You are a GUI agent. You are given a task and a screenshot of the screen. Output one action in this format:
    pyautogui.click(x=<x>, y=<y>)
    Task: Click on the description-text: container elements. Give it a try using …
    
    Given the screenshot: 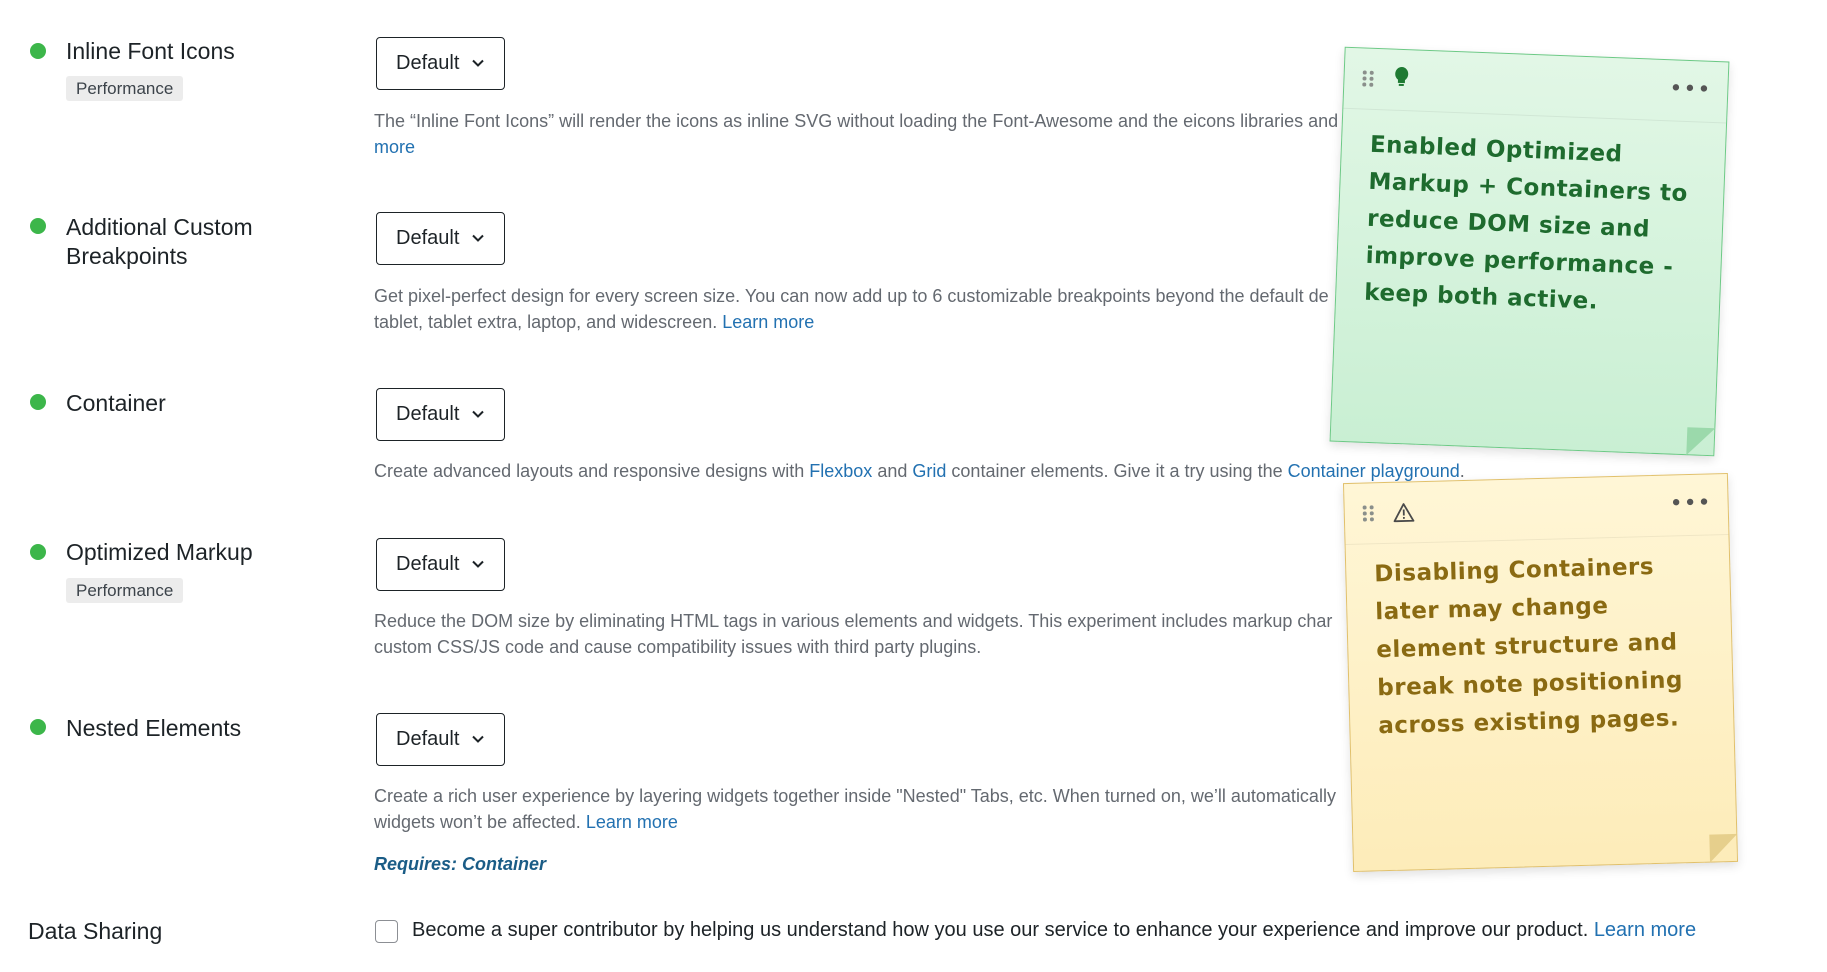 What is the action you would take?
    pyautogui.click(x=1117, y=471)
    